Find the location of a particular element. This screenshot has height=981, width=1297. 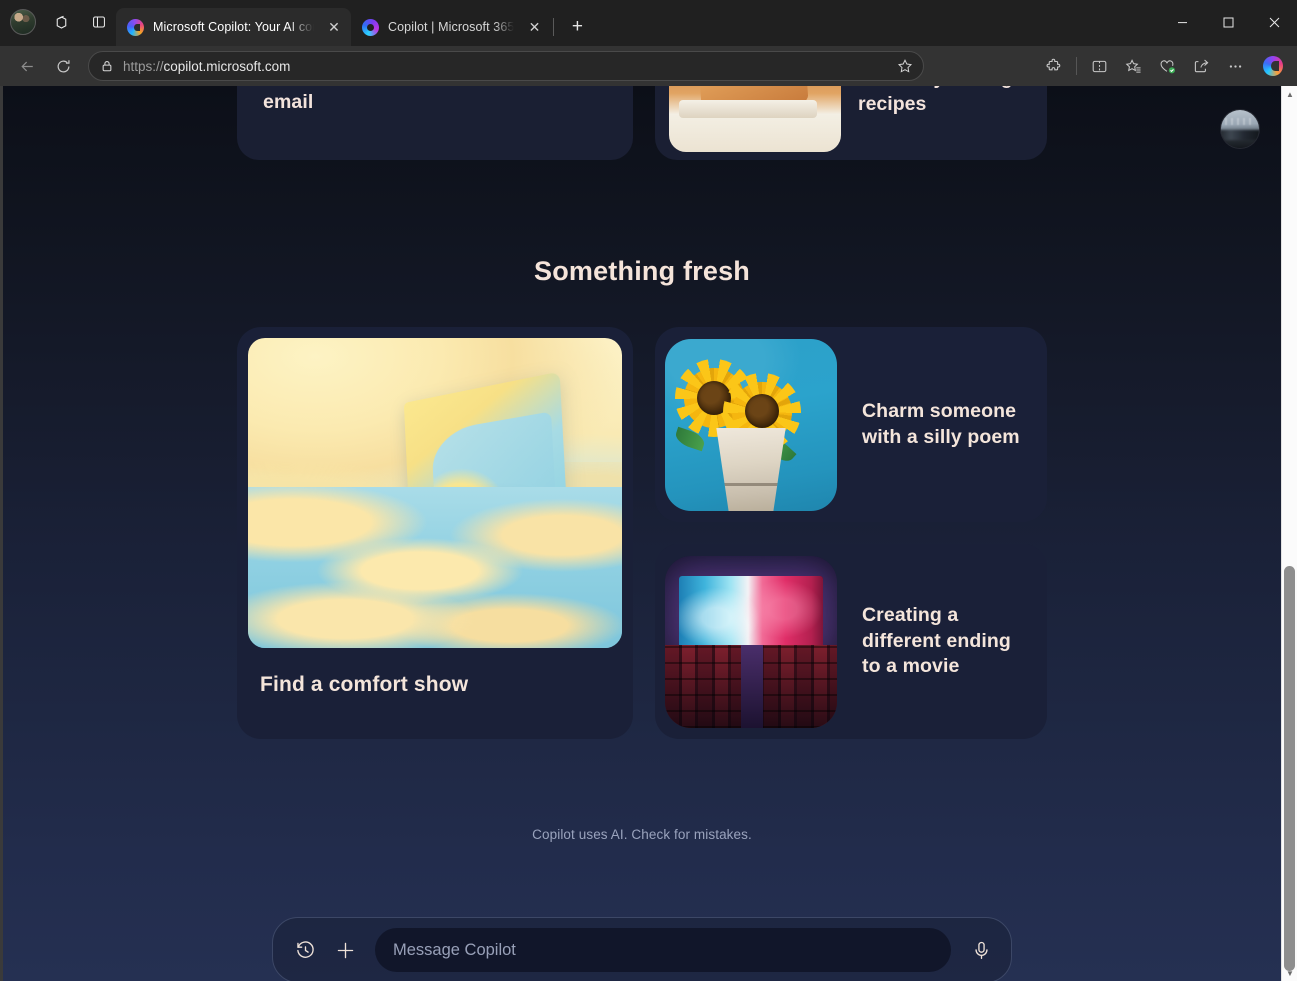

copilot-icon is located at coordinates (135, 27).